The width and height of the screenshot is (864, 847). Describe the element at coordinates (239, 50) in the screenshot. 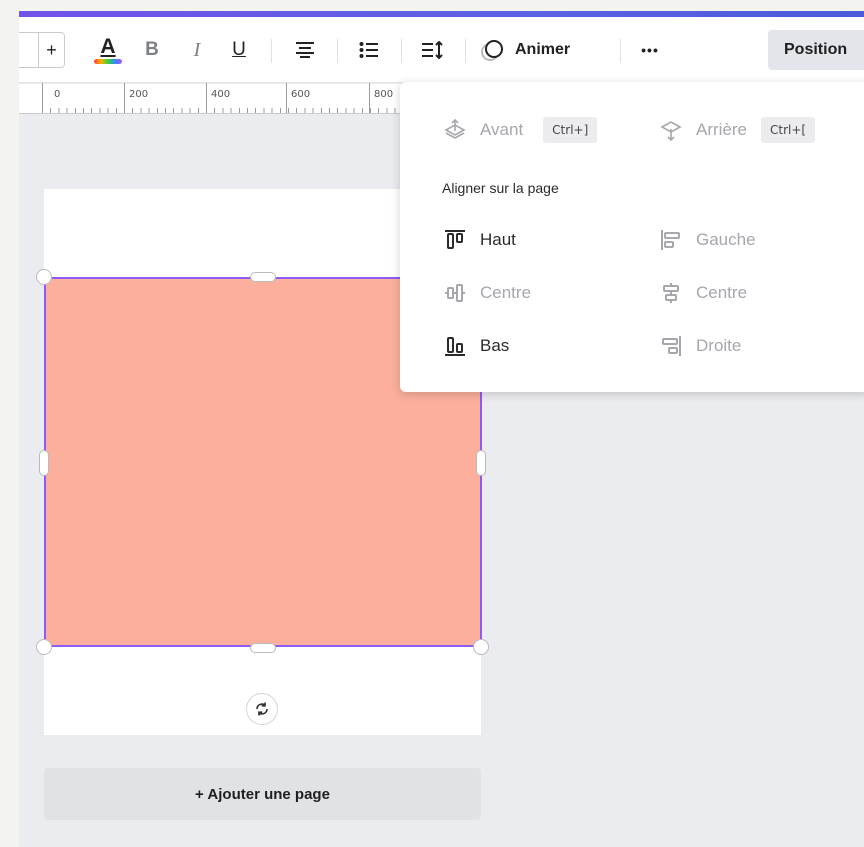

I see `underline-button: U` at that location.